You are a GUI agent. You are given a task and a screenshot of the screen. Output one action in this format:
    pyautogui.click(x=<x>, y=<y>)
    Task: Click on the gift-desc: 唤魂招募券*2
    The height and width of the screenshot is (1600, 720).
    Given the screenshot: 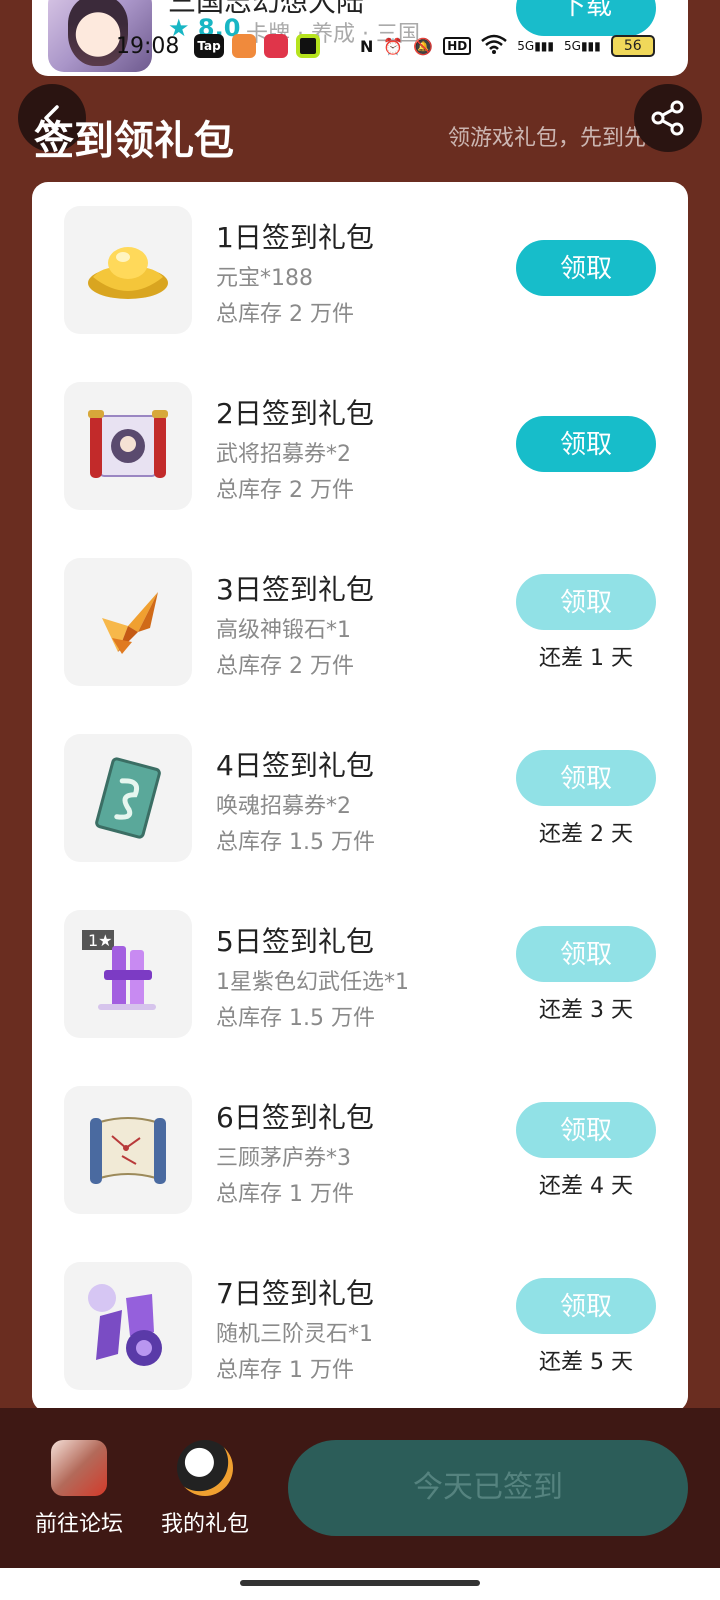 What is the action you would take?
    pyautogui.click(x=283, y=806)
    